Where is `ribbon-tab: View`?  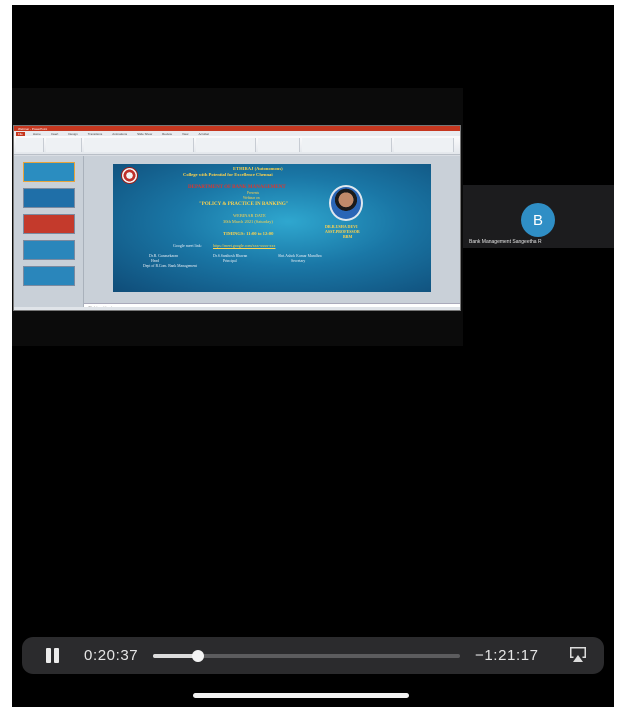 ribbon-tab: View is located at coordinates (185, 133).